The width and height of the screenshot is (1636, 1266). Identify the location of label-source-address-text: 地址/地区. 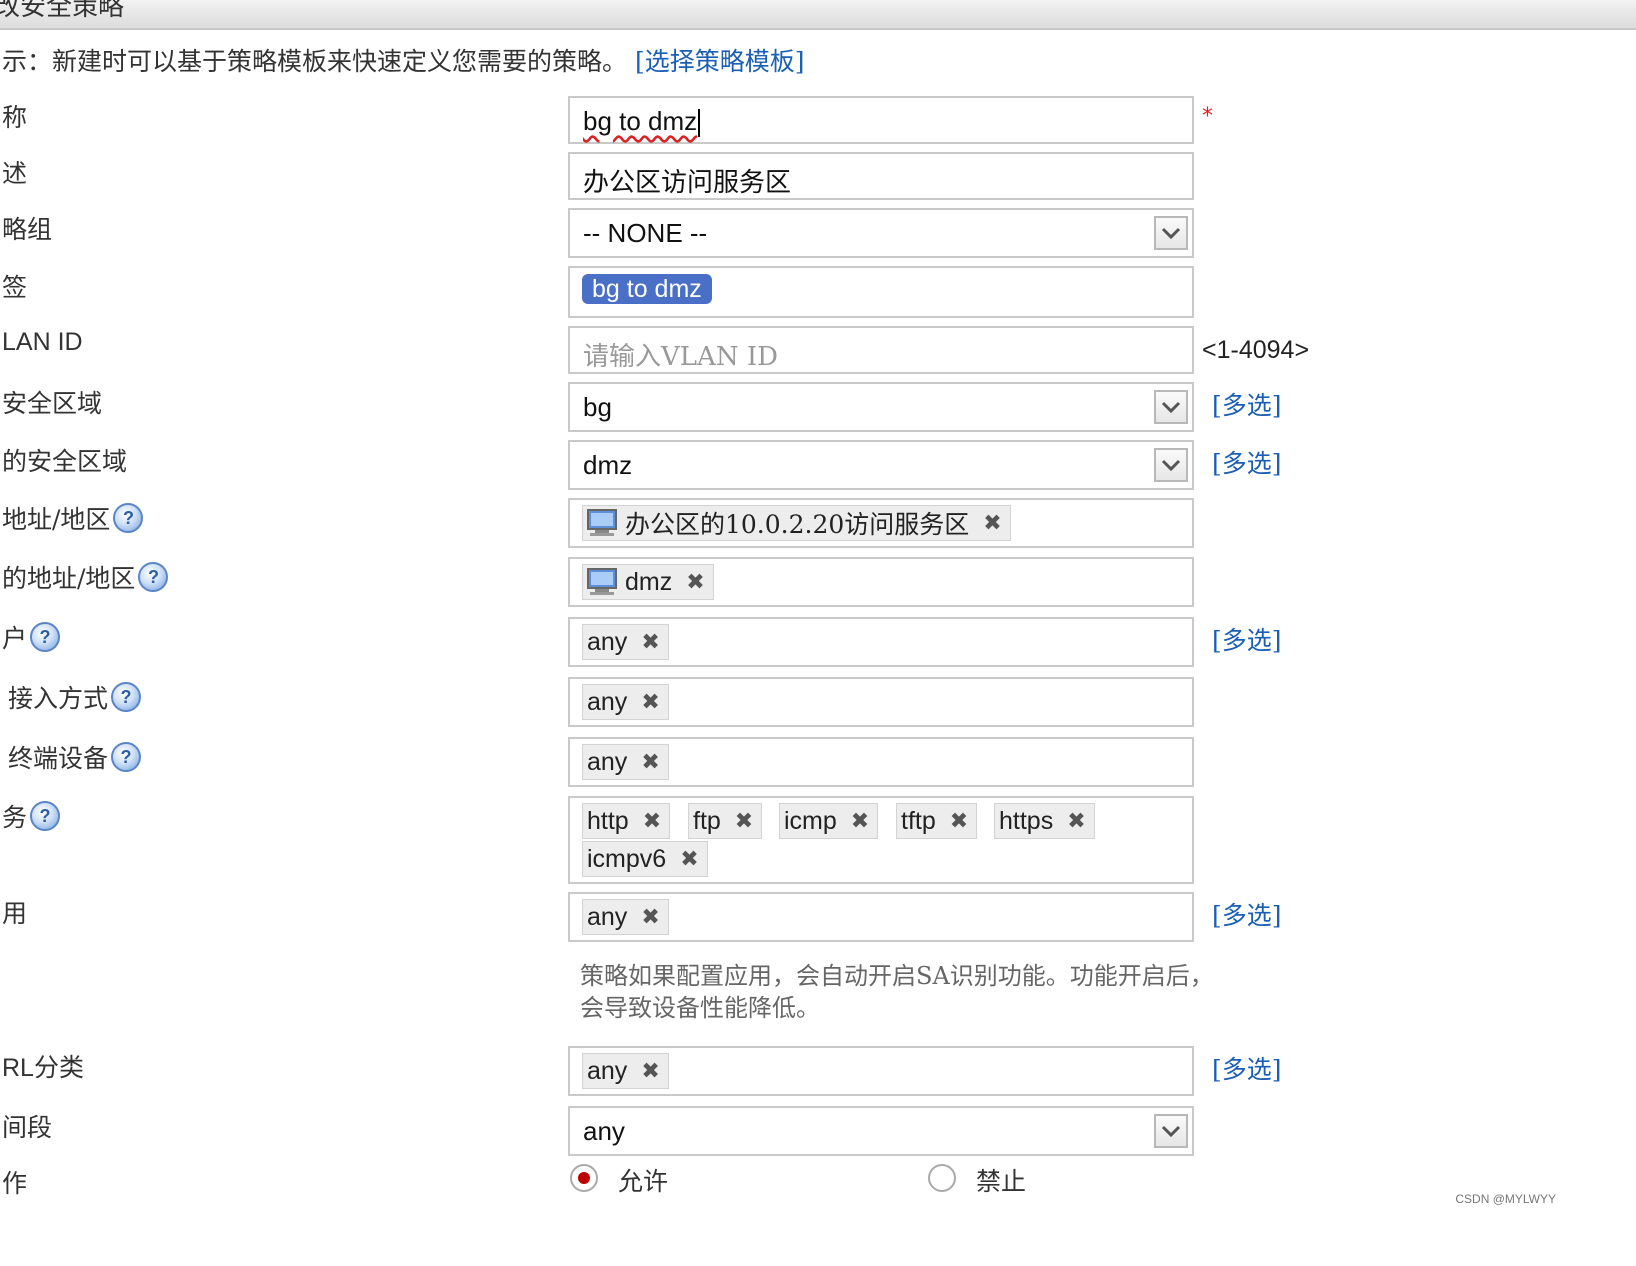
(56, 519).